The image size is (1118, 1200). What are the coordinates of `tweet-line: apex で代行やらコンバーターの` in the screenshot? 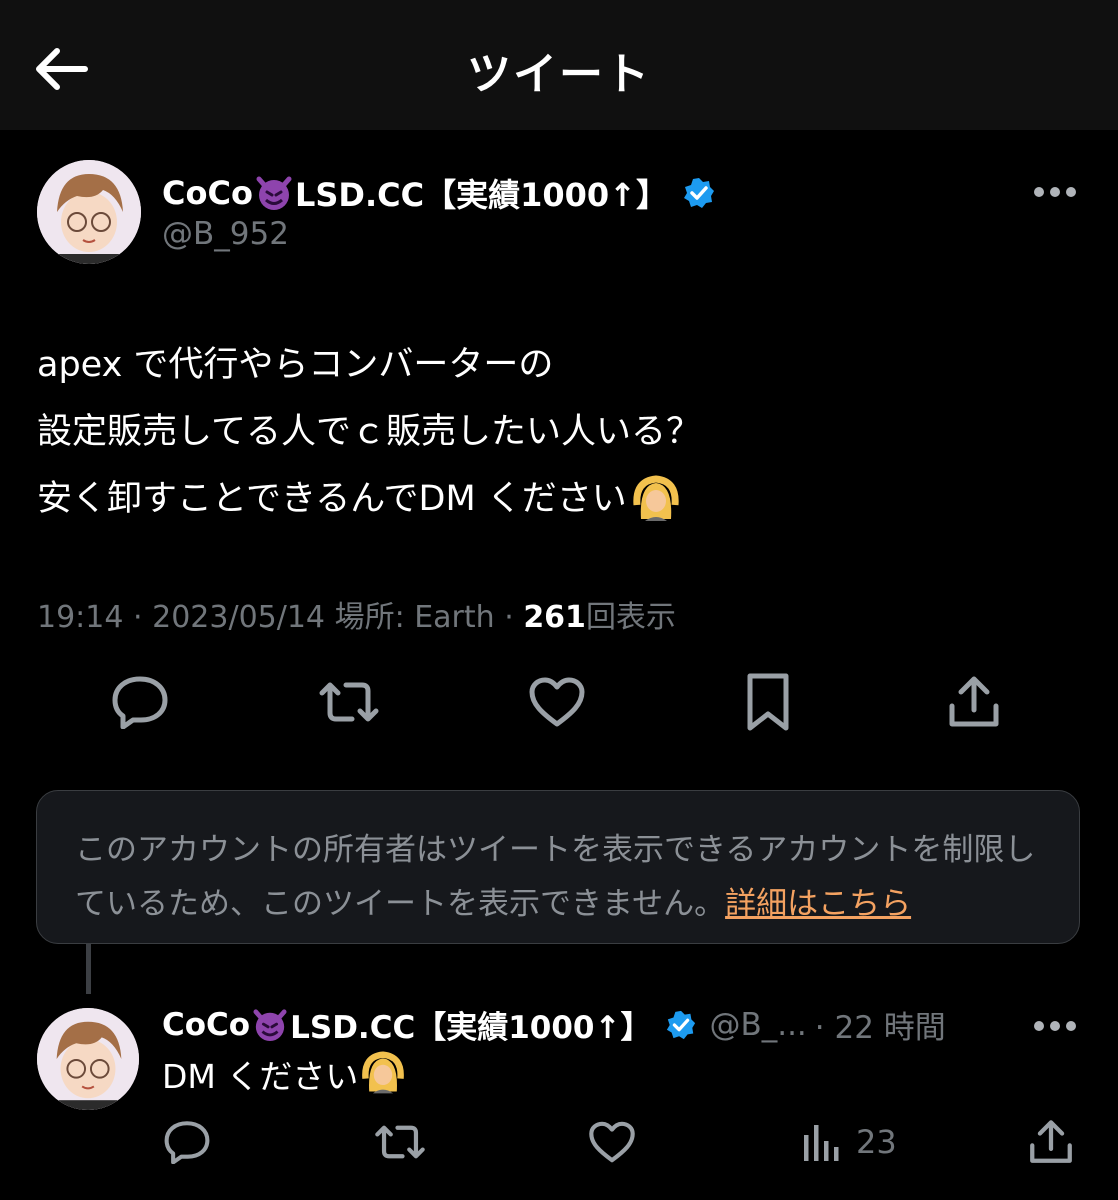 It's located at (295, 365).